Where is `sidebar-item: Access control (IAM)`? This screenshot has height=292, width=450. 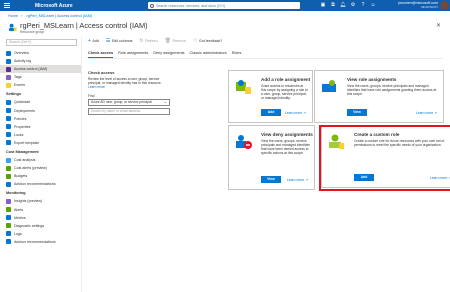
sidebar-item: Access control (IAM) is located at coordinates (40, 69).